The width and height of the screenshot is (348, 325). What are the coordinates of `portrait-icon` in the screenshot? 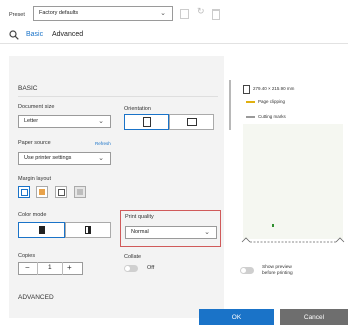 It's located at (146, 122).